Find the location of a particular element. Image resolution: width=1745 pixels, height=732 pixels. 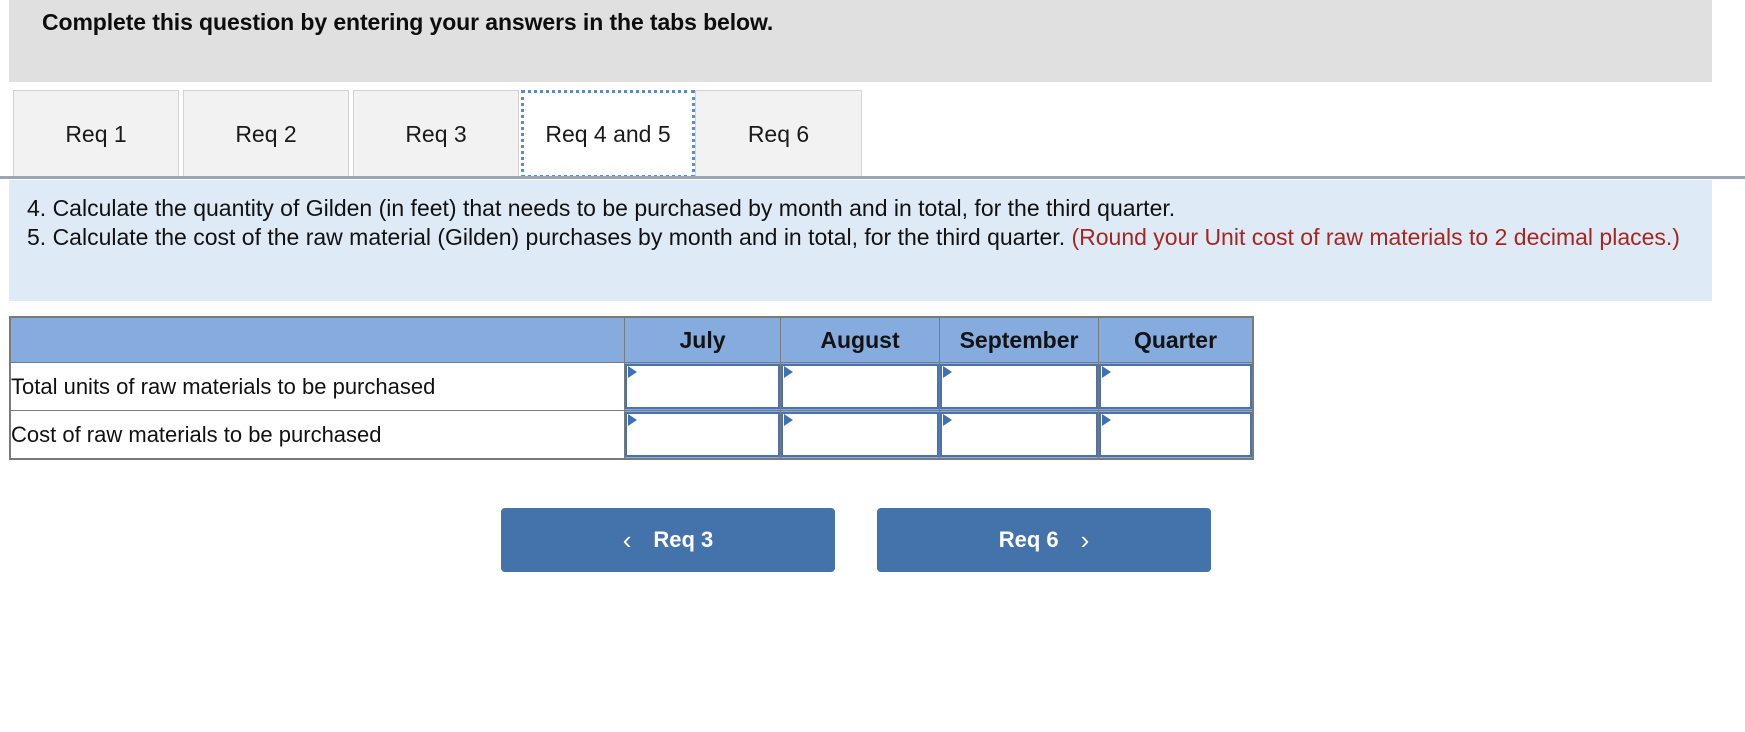

input-total-units-july is located at coordinates (702, 386).